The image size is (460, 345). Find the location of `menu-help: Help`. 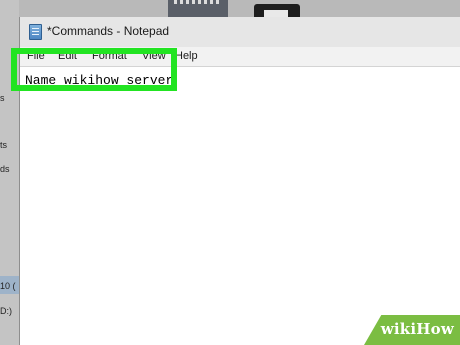

menu-help: Help is located at coordinates (186, 56).